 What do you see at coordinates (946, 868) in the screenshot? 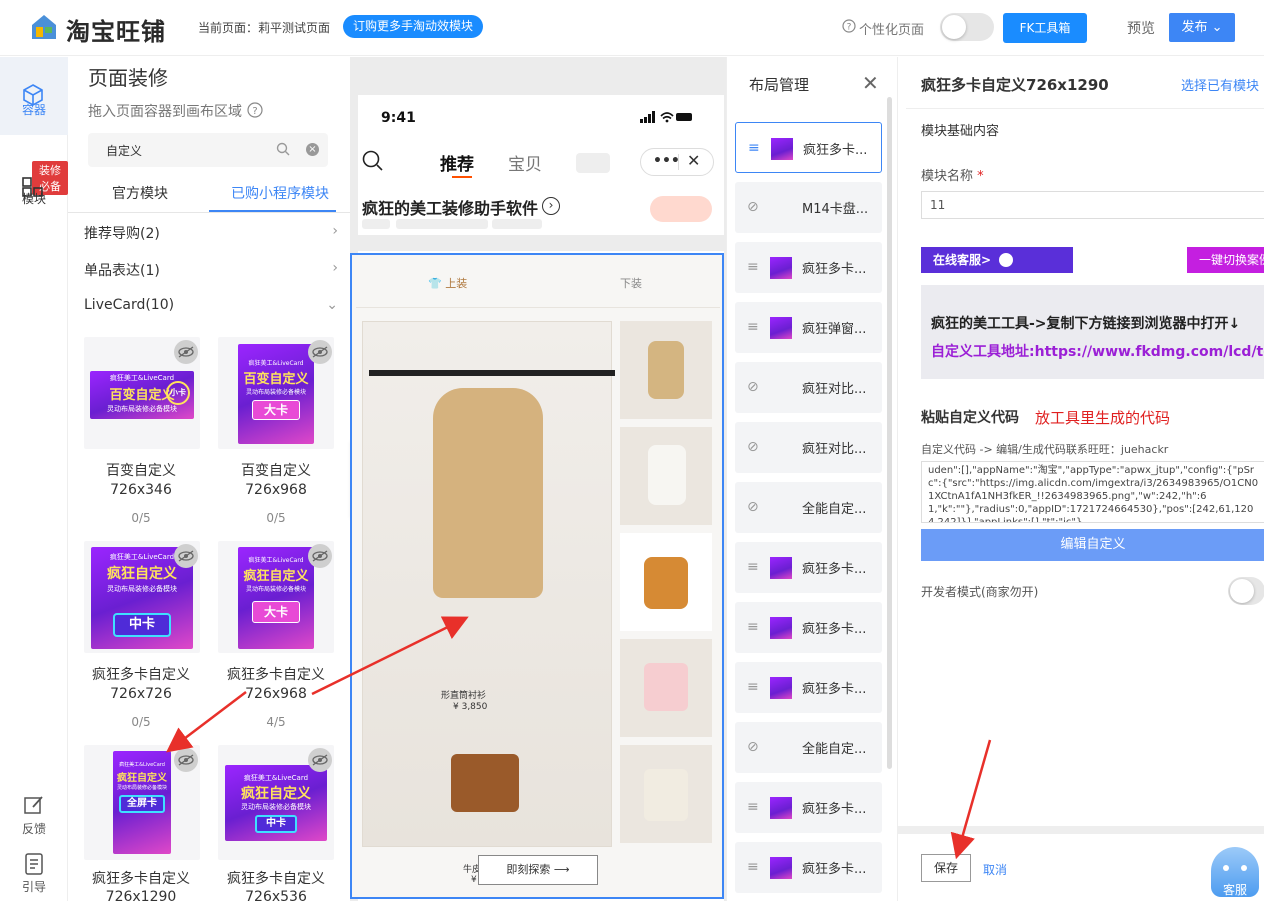
I see `save-button: 保存` at bounding box center [946, 868].